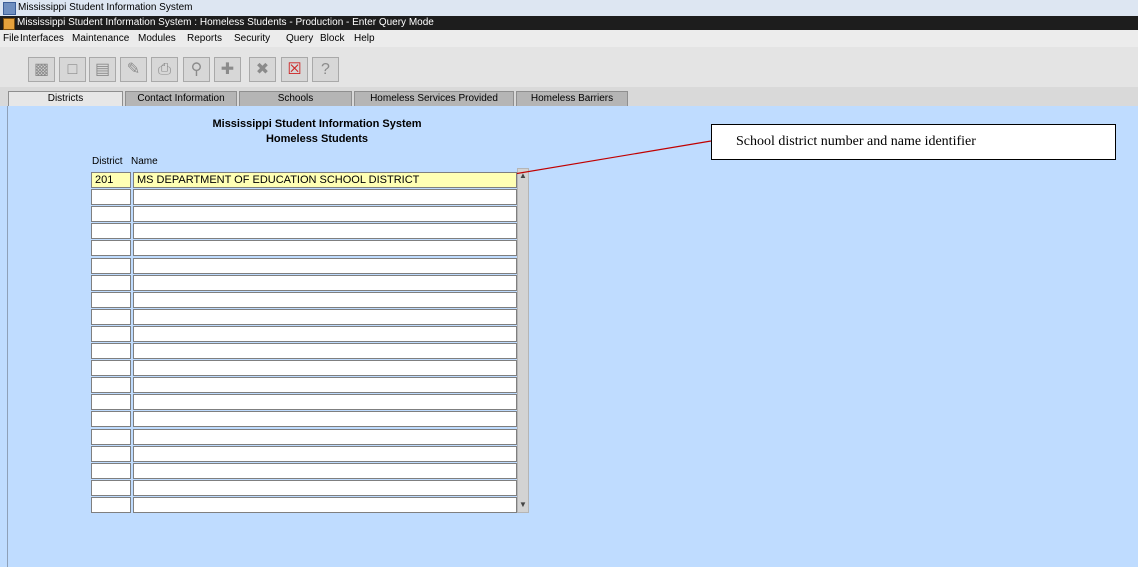 The image size is (1138, 567). Describe the element at coordinates (105, 7) in the screenshot. I see `outer-window-title: Mississippi Student Information System` at that location.